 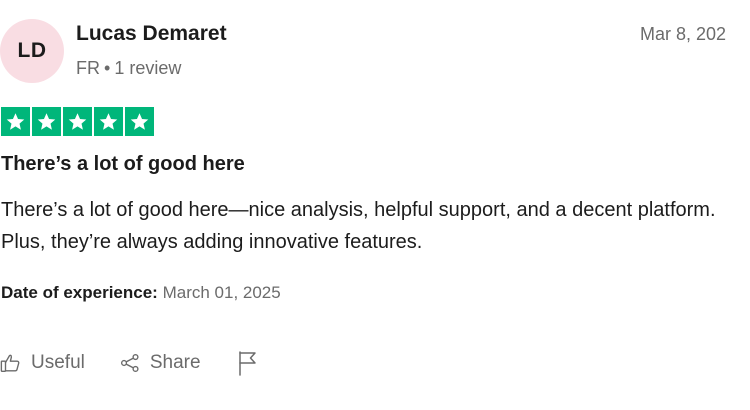 I want to click on experience-label: Date of experience:, so click(x=79, y=292).